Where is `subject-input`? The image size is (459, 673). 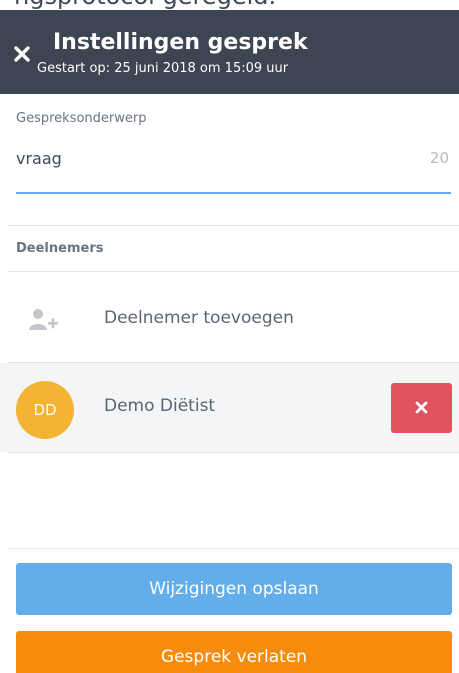 subject-input is located at coordinates (195, 158).